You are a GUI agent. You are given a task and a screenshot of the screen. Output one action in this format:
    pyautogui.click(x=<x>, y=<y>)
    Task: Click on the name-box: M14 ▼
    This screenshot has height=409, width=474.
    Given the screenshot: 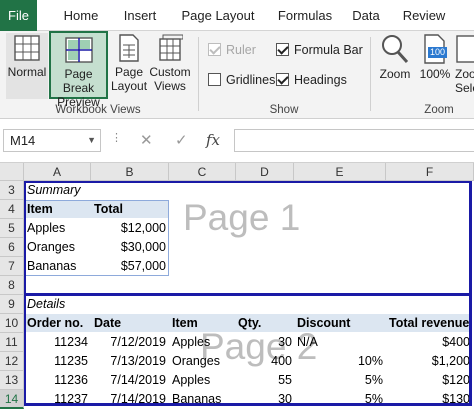 What is the action you would take?
    pyautogui.click(x=52, y=140)
    